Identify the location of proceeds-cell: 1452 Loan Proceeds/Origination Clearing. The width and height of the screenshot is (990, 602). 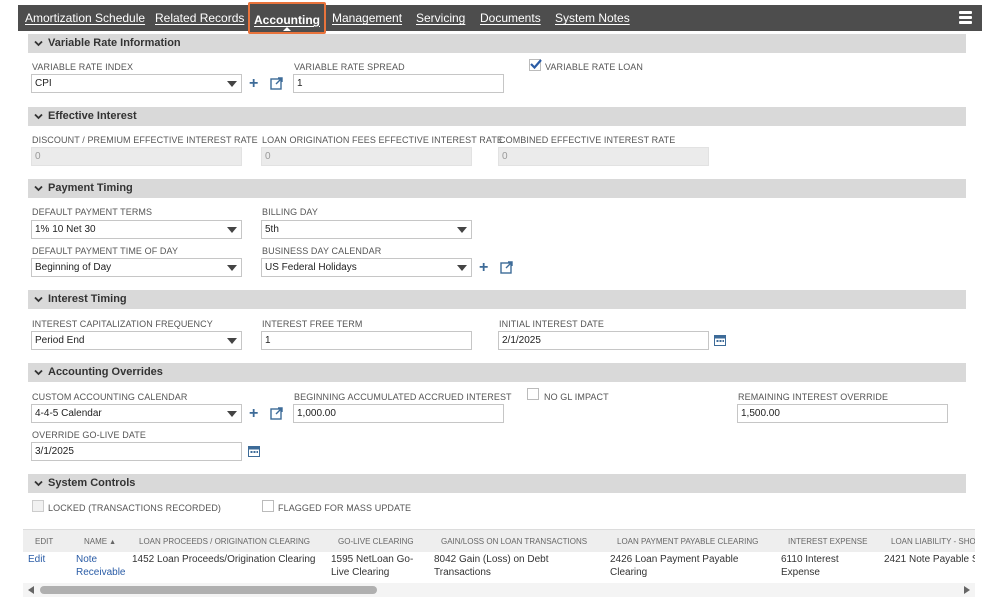
(224, 559).